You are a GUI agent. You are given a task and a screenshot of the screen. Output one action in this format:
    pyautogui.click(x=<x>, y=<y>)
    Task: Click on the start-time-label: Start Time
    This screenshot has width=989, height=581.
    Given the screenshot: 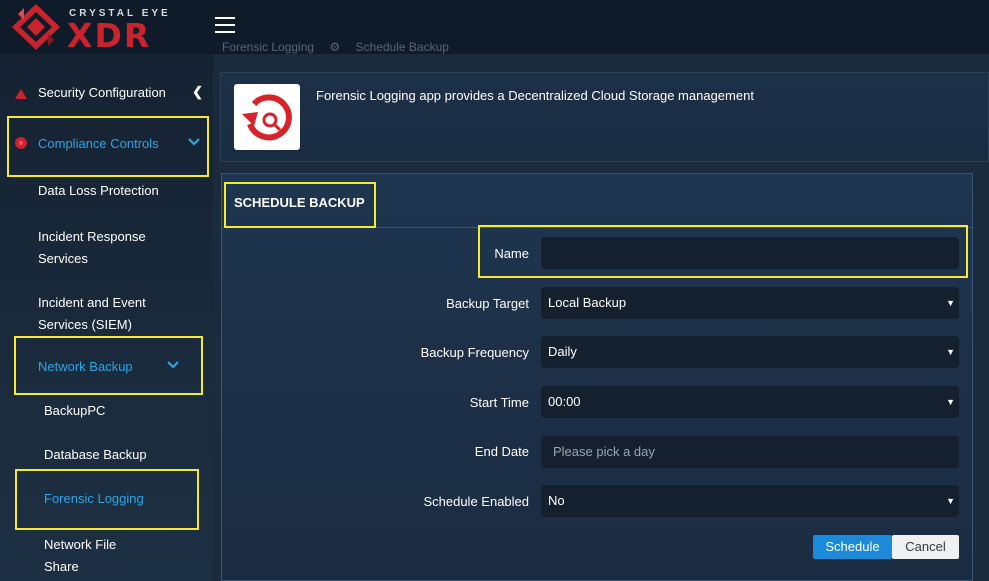 What is the action you would take?
    pyautogui.click(x=499, y=402)
    